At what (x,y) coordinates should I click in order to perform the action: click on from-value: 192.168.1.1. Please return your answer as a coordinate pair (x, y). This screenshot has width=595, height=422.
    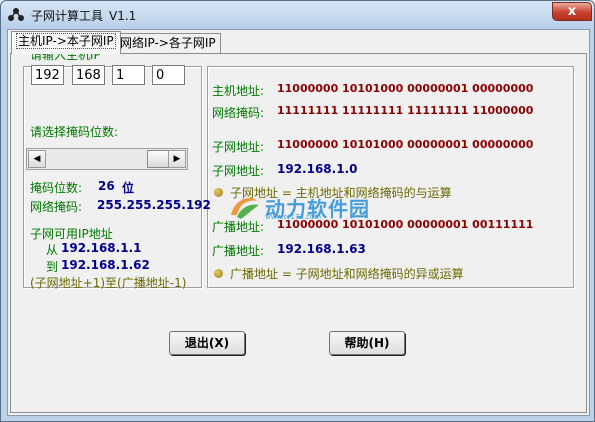
    Looking at the image, I should click on (101, 248).